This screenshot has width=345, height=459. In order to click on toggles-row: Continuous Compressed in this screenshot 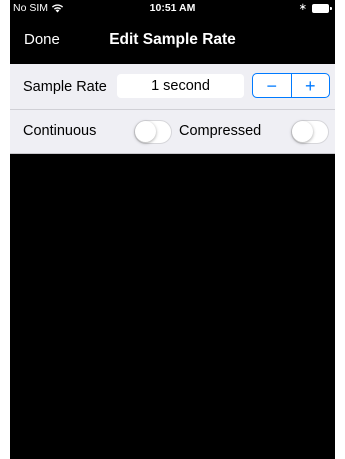, I will do `click(172, 131)`.